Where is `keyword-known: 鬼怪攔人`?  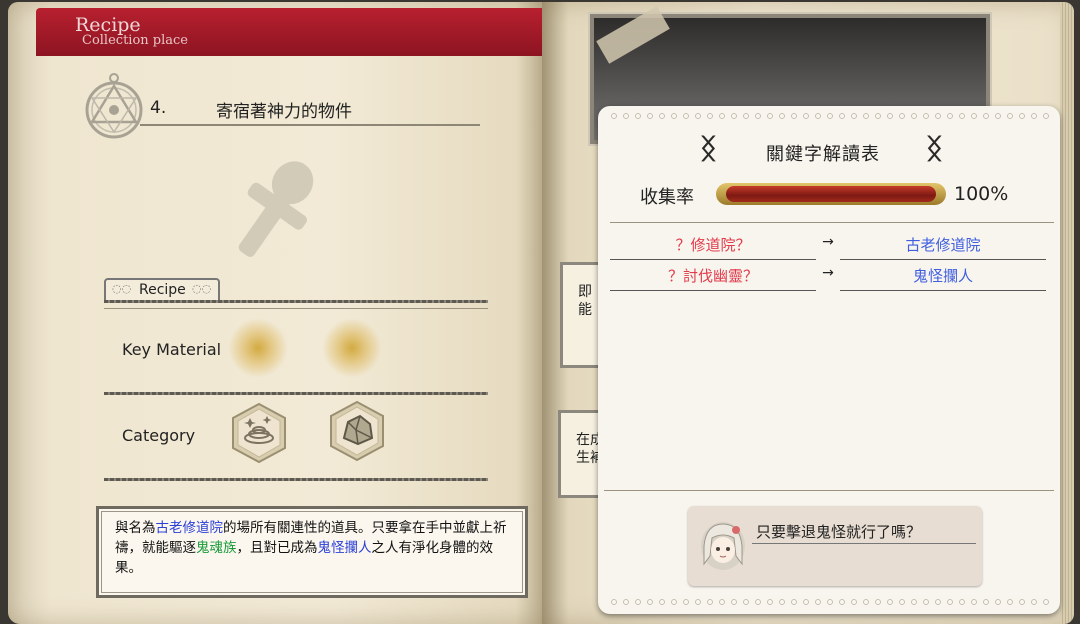 keyword-known: 鬼怪攔人 is located at coordinates (942, 276).